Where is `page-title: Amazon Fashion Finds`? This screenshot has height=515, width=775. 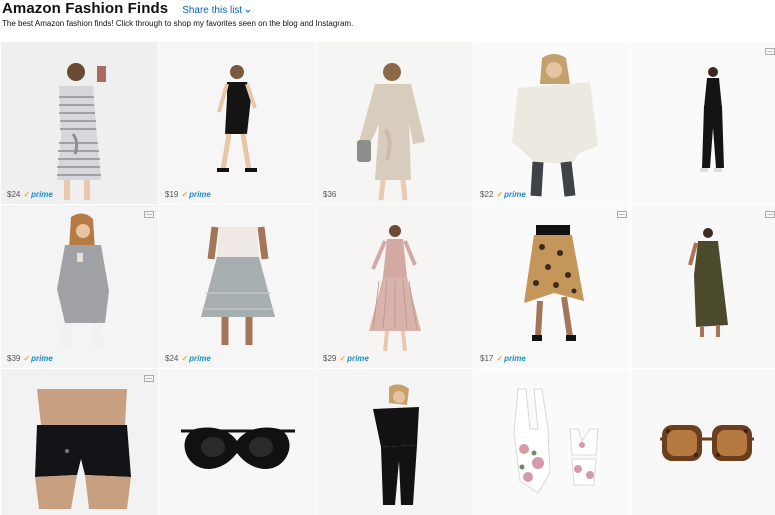
page-title: Amazon Fashion Finds is located at coordinates (85, 8).